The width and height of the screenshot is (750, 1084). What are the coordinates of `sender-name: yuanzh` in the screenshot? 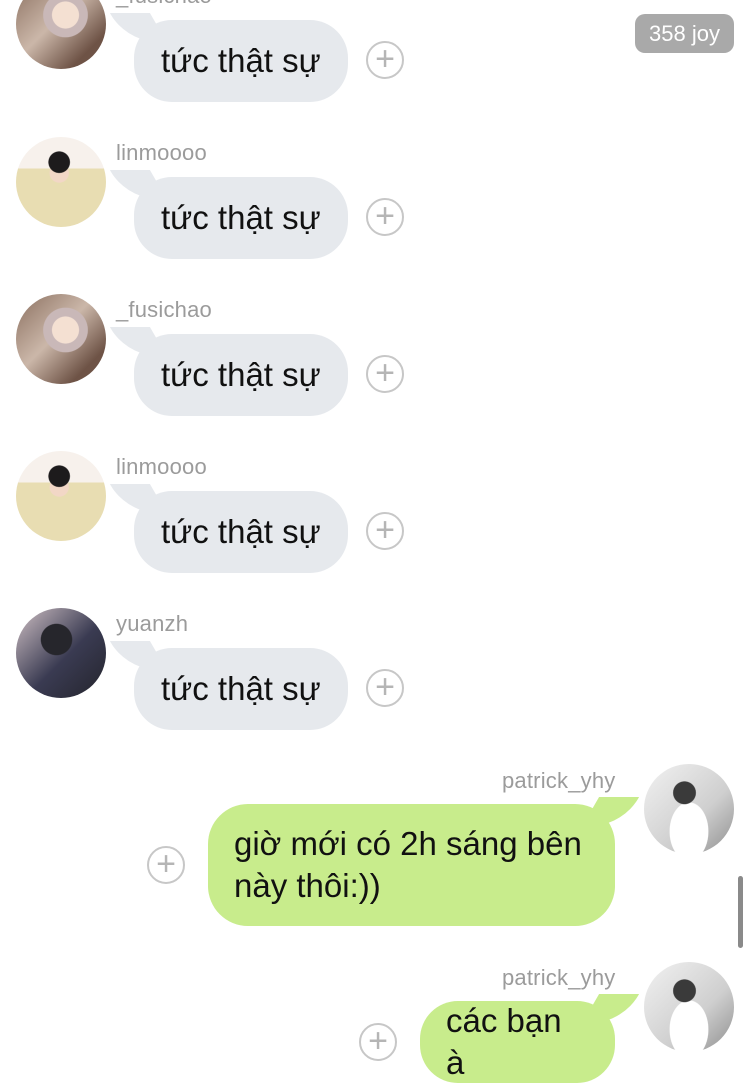 It's located at (152, 623).